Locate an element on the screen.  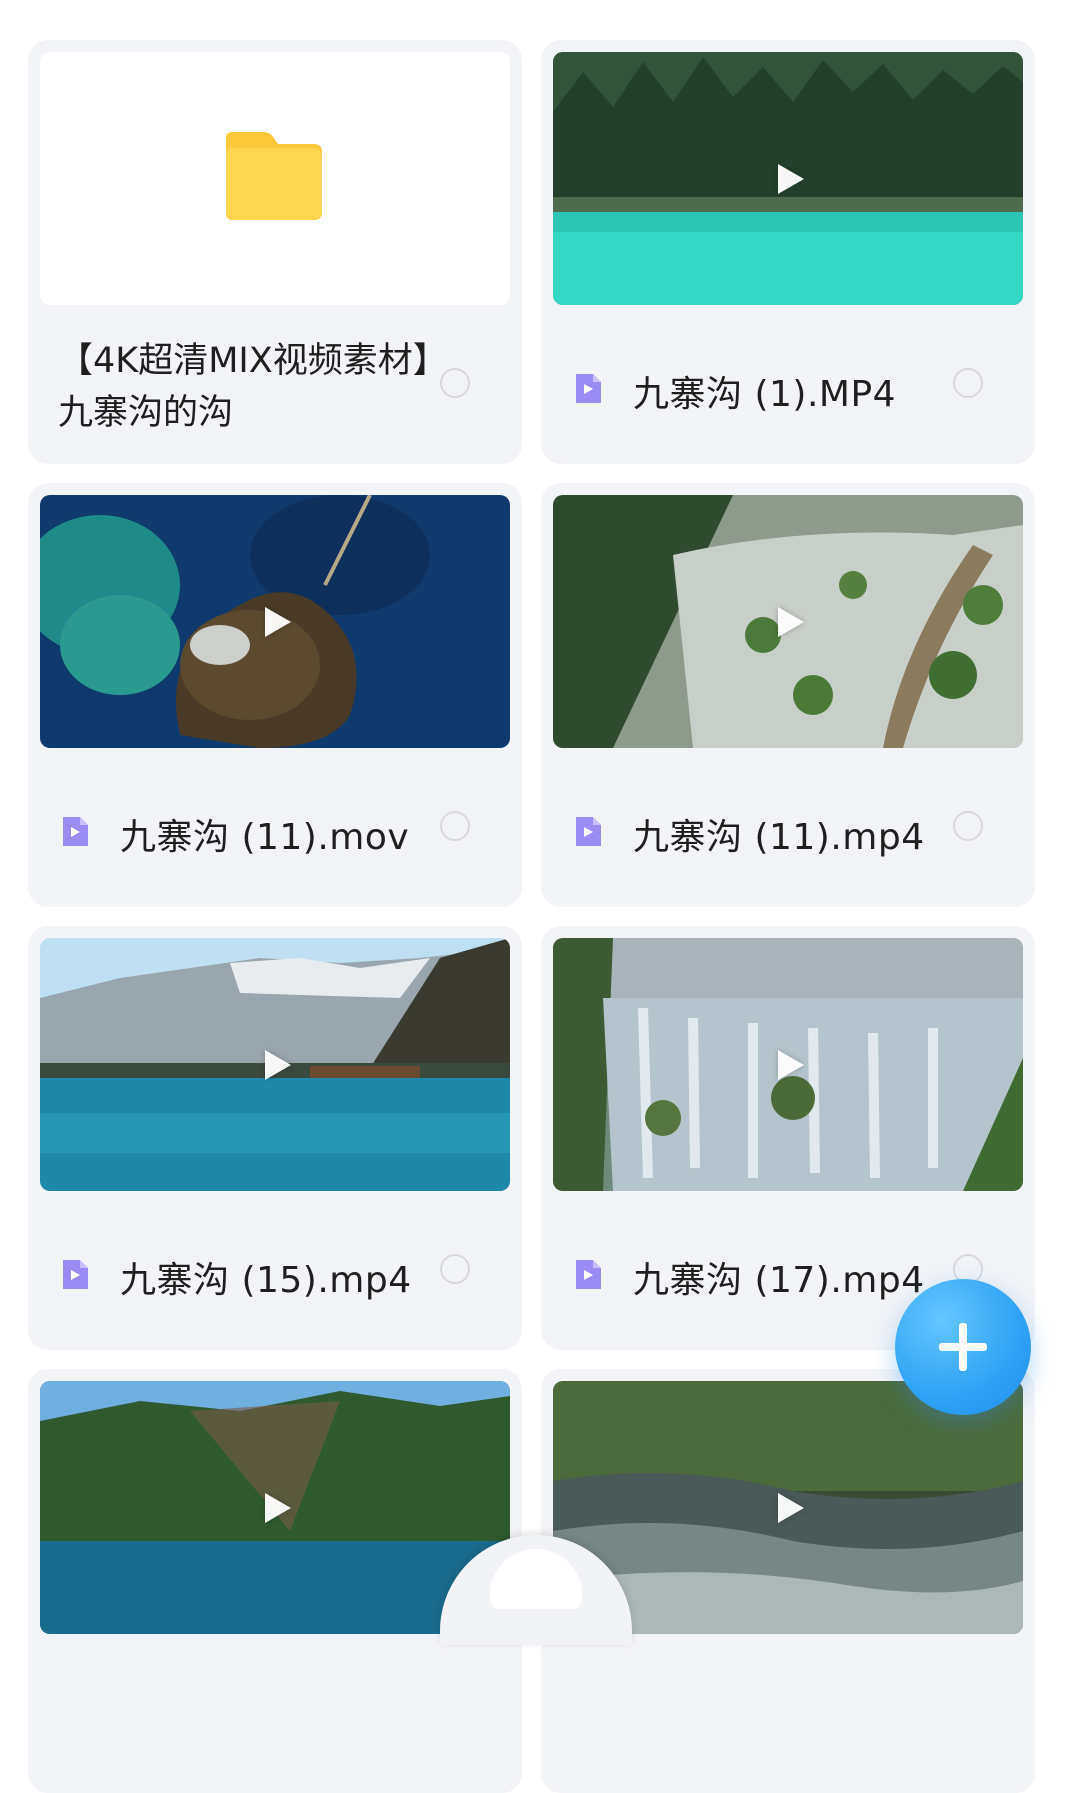
file-card-video: 九寨沟 (15).mp4 is located at coordinates (275, 1138).